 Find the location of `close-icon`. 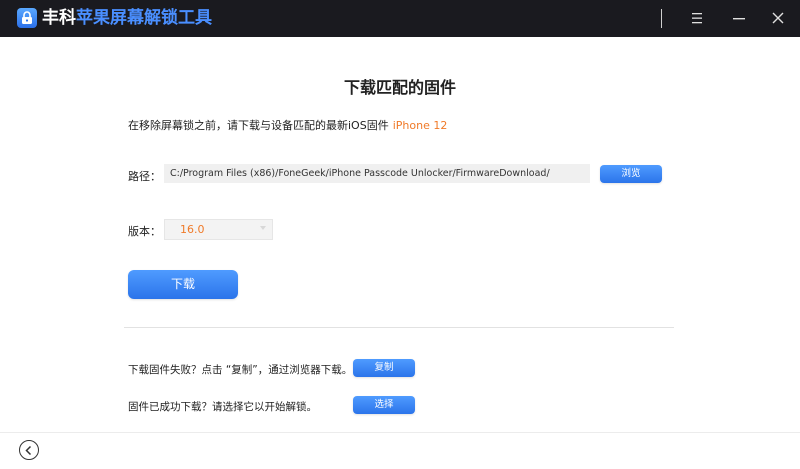

close-icon is located at coordinates (778, 18).